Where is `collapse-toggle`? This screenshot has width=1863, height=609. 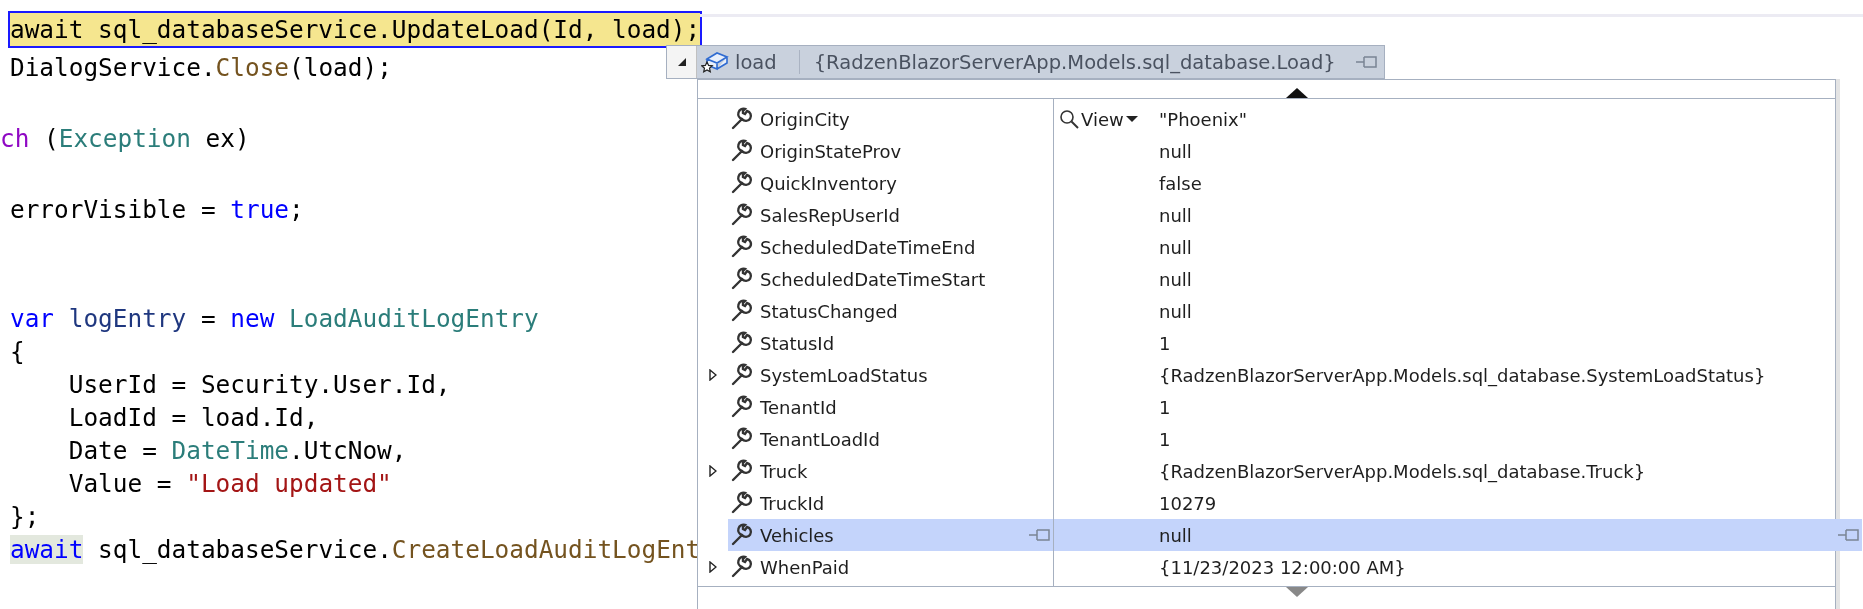
collapse-toggle is located at coordinates (682, 62).